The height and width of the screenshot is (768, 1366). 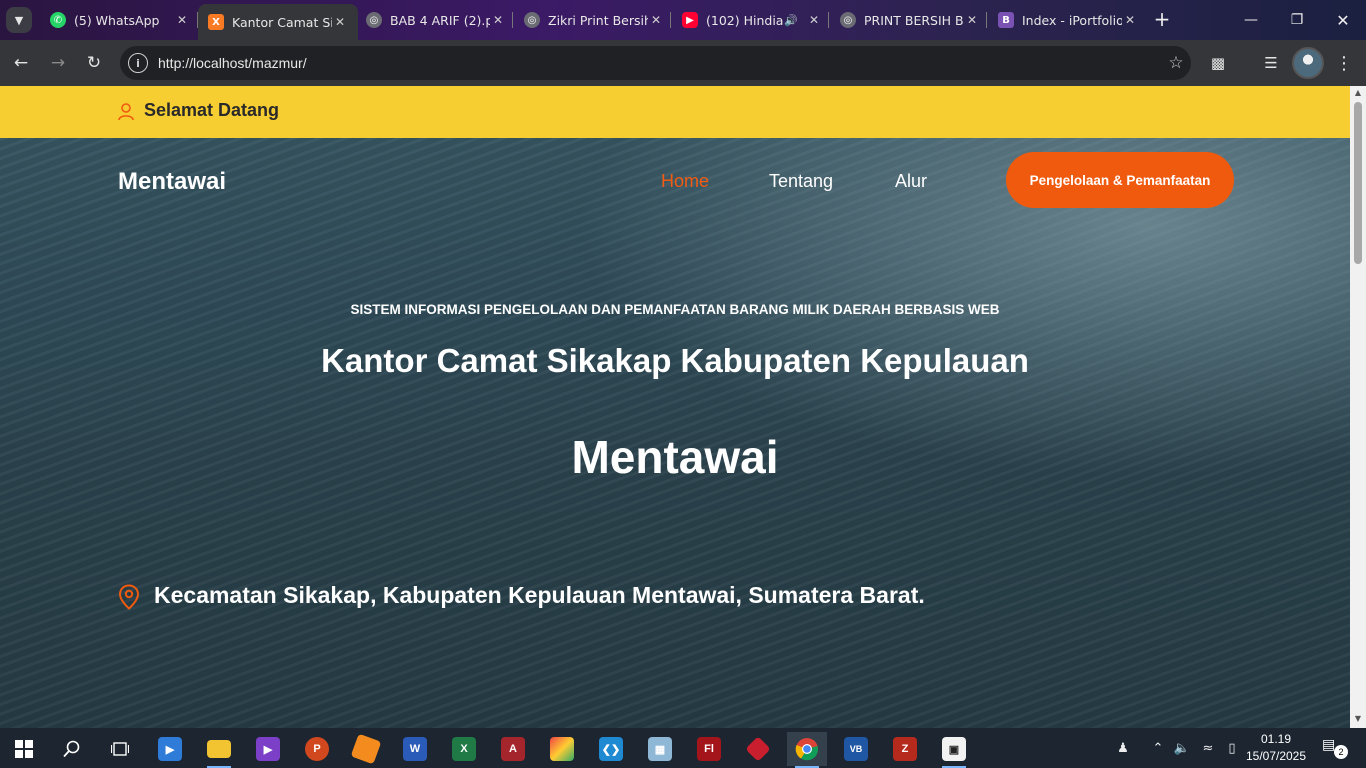 I want to click on notification-badge: 2, so click(x=1341, y=752).